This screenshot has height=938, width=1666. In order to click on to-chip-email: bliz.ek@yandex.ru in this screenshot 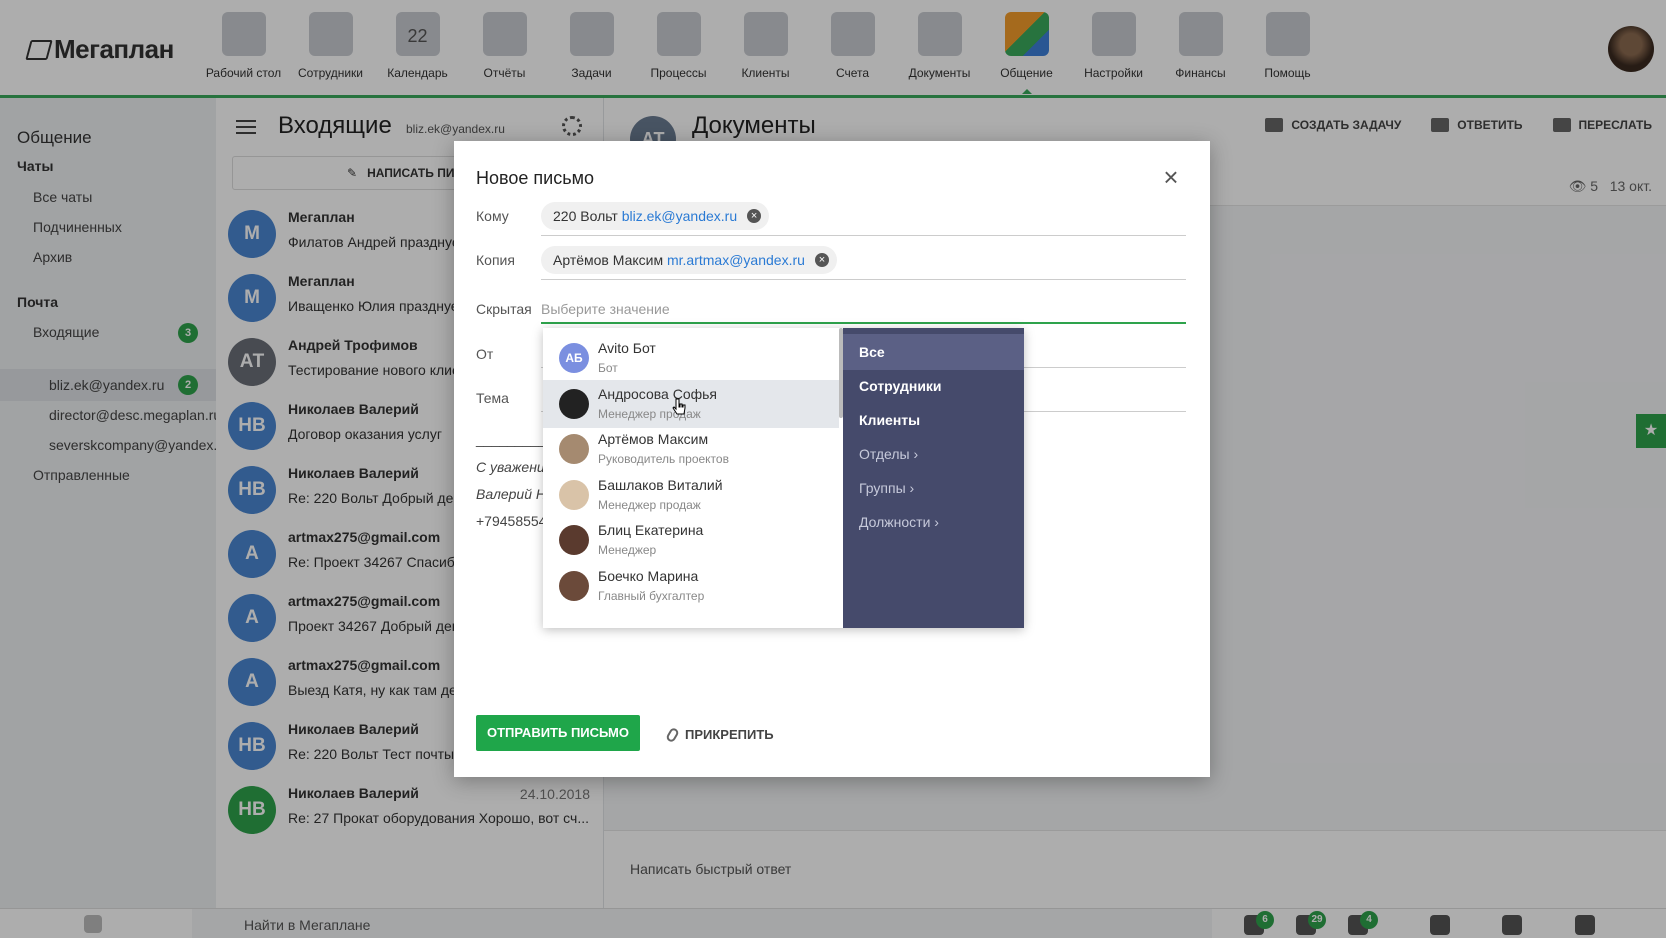, I will do `click(679, 216)`.